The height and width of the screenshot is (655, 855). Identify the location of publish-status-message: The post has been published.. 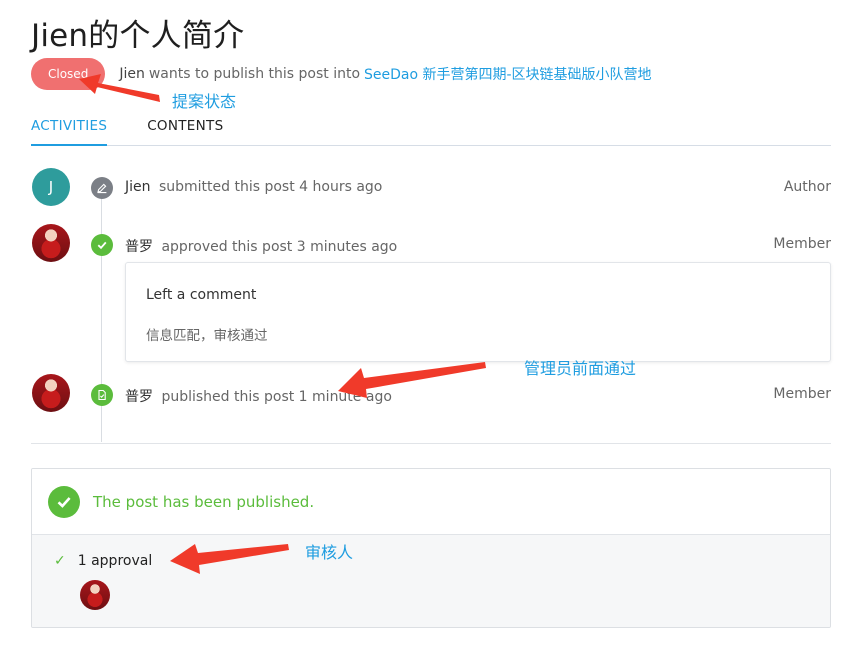
(204, 501).